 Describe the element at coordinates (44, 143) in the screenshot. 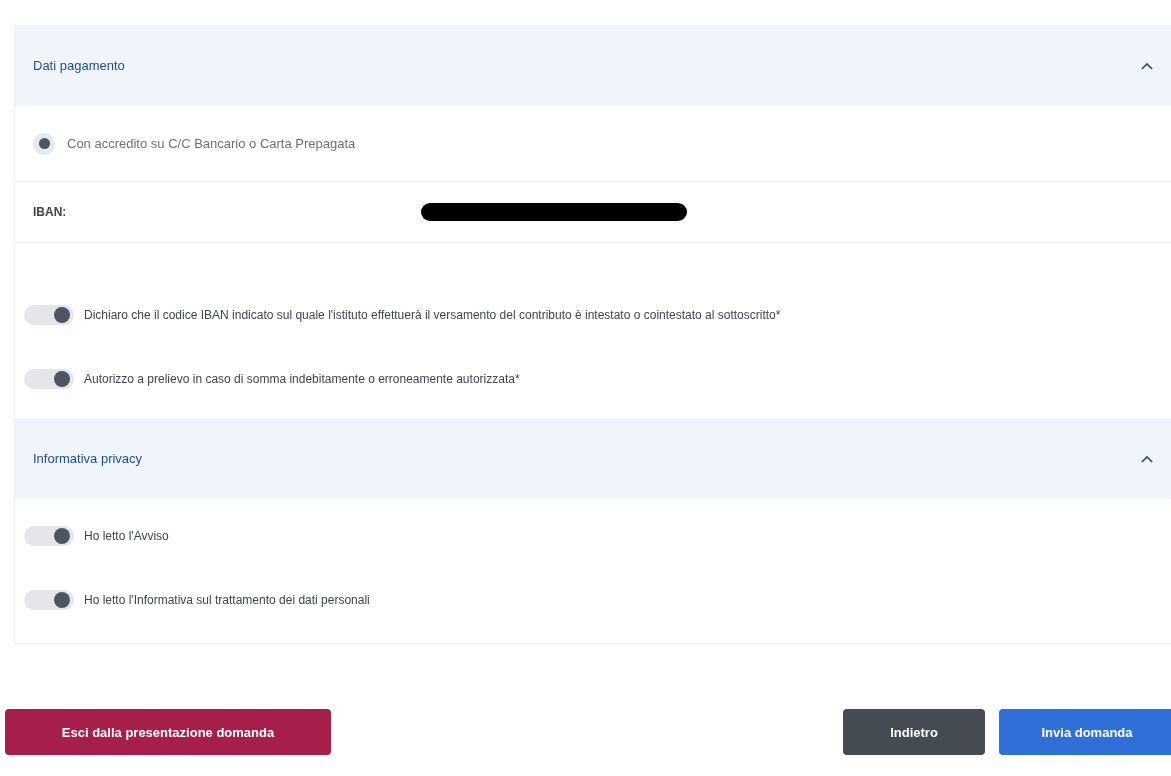

I see `radio-button` at that location.